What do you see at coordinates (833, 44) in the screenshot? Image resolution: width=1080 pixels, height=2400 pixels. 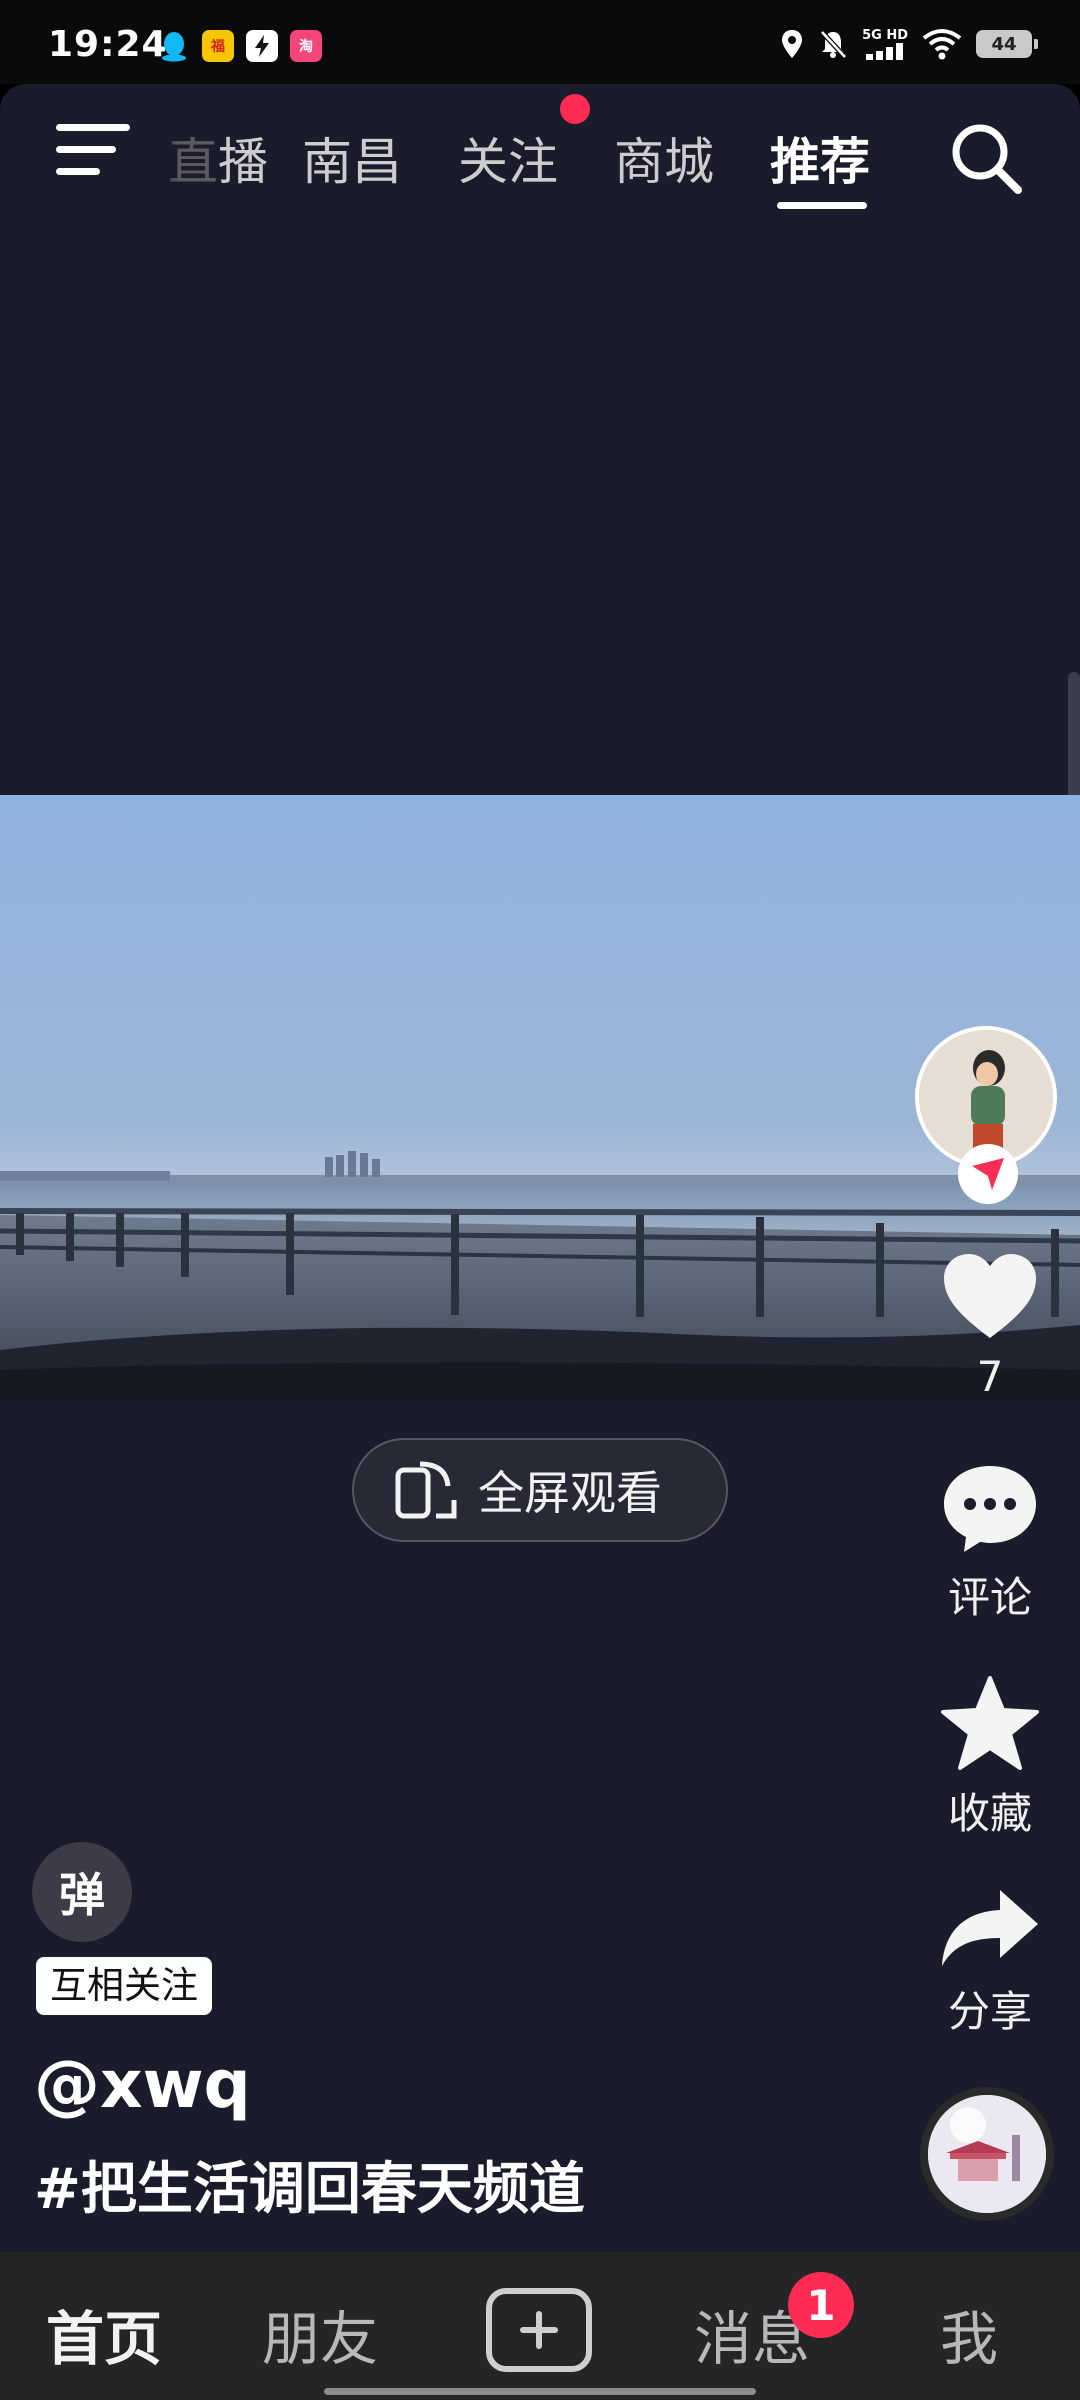 I see `mute-bell-icon` at bounding box center [833, 44].